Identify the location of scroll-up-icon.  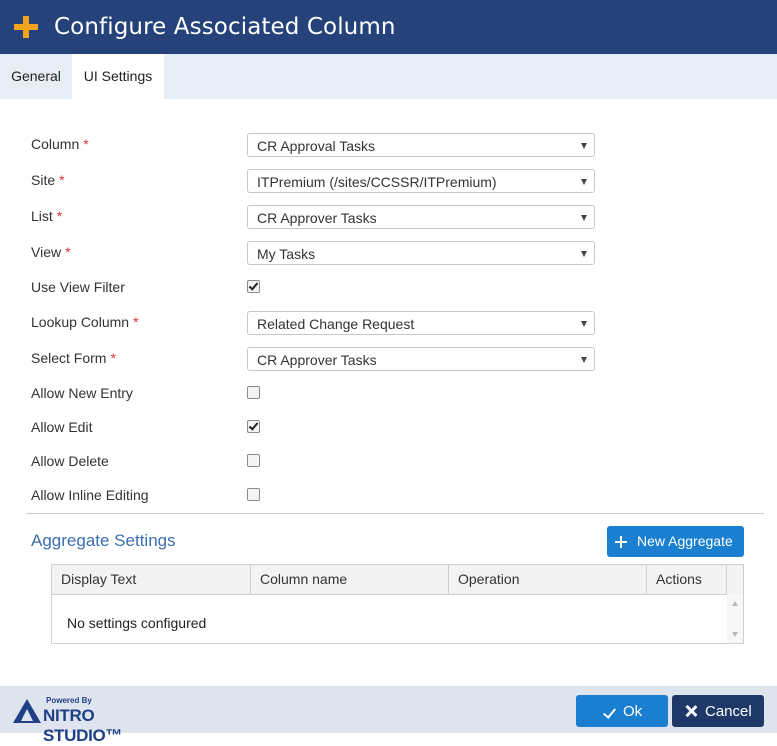
(735, 603).